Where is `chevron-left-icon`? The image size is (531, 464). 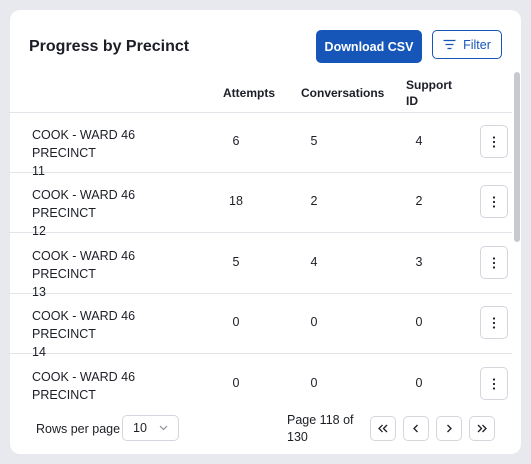
chevron-left-icon is located at coordinates (415, 428).